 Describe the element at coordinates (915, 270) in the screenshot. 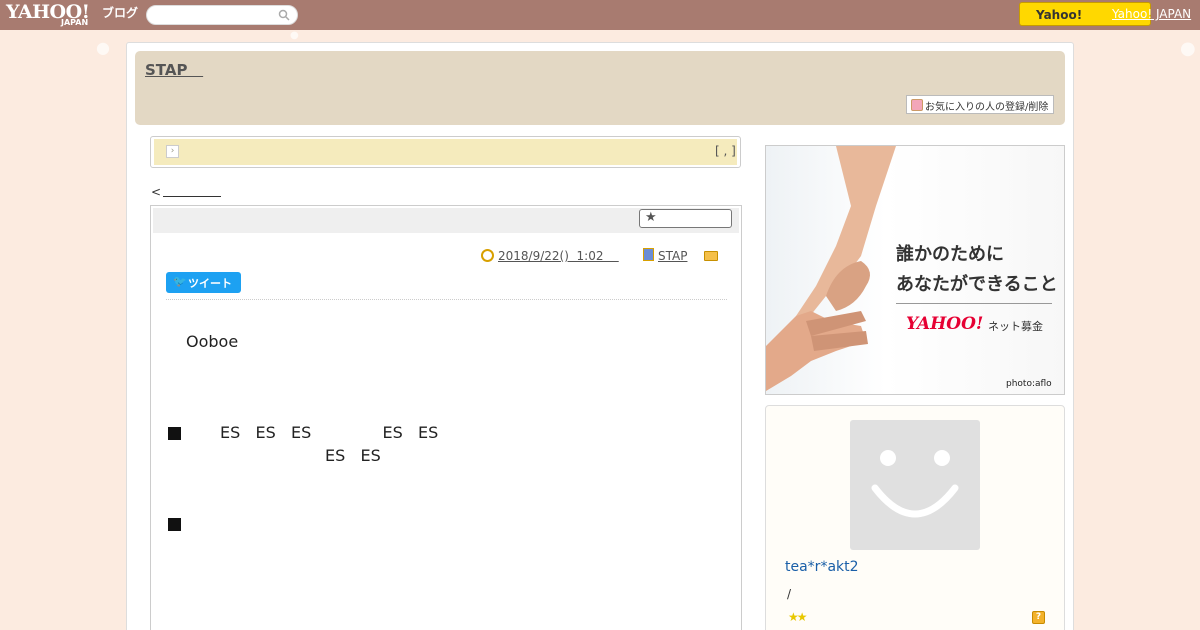

I see `ad-banner: 誰かのために あなたができること YAHOO! ネット募金 photo:aflo` at that location.